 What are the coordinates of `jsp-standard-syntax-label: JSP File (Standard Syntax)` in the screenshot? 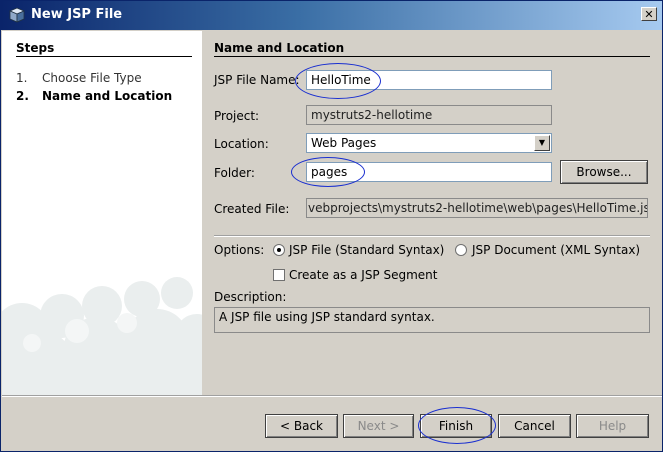 It's located at (366, 250).